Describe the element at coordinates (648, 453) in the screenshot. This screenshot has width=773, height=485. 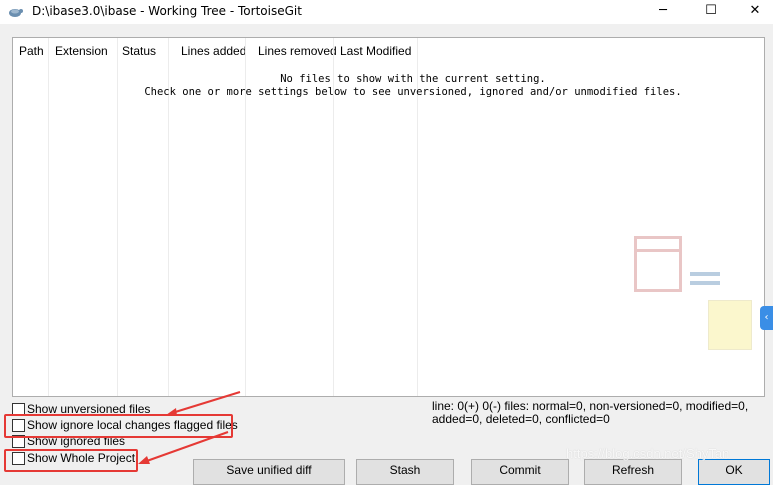
I see `watermark: https://blog.csdn.net/ShyTan` at that location.